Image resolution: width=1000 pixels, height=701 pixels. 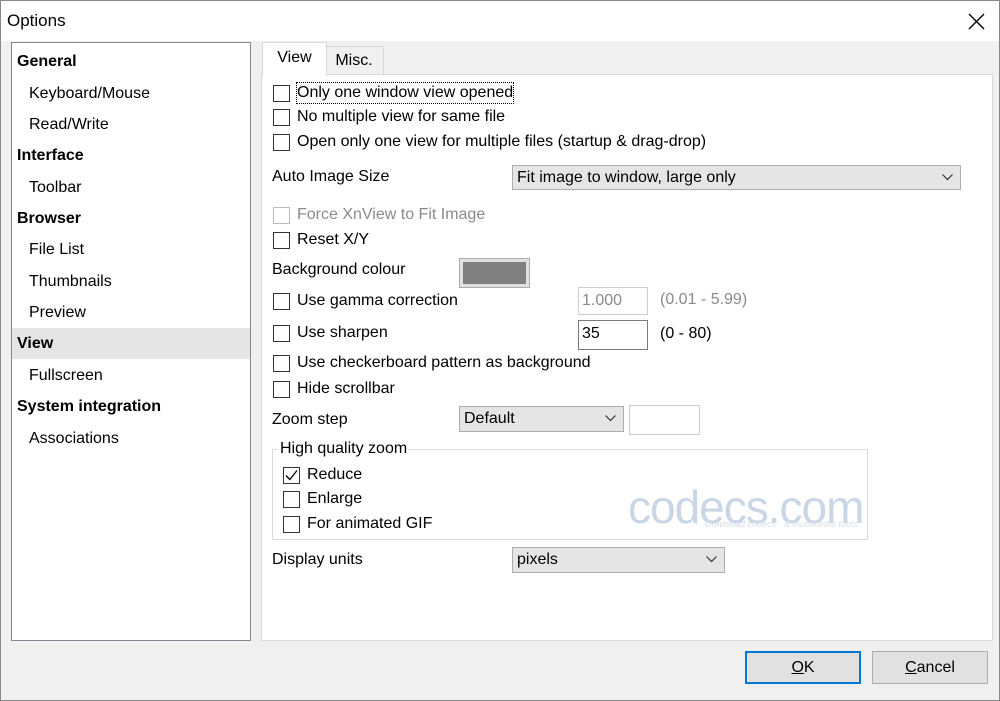 What do you see at coordinates (797, 667) in the screenshot?
I see `ok-accelerator: O` at bounding box center [797, 667].